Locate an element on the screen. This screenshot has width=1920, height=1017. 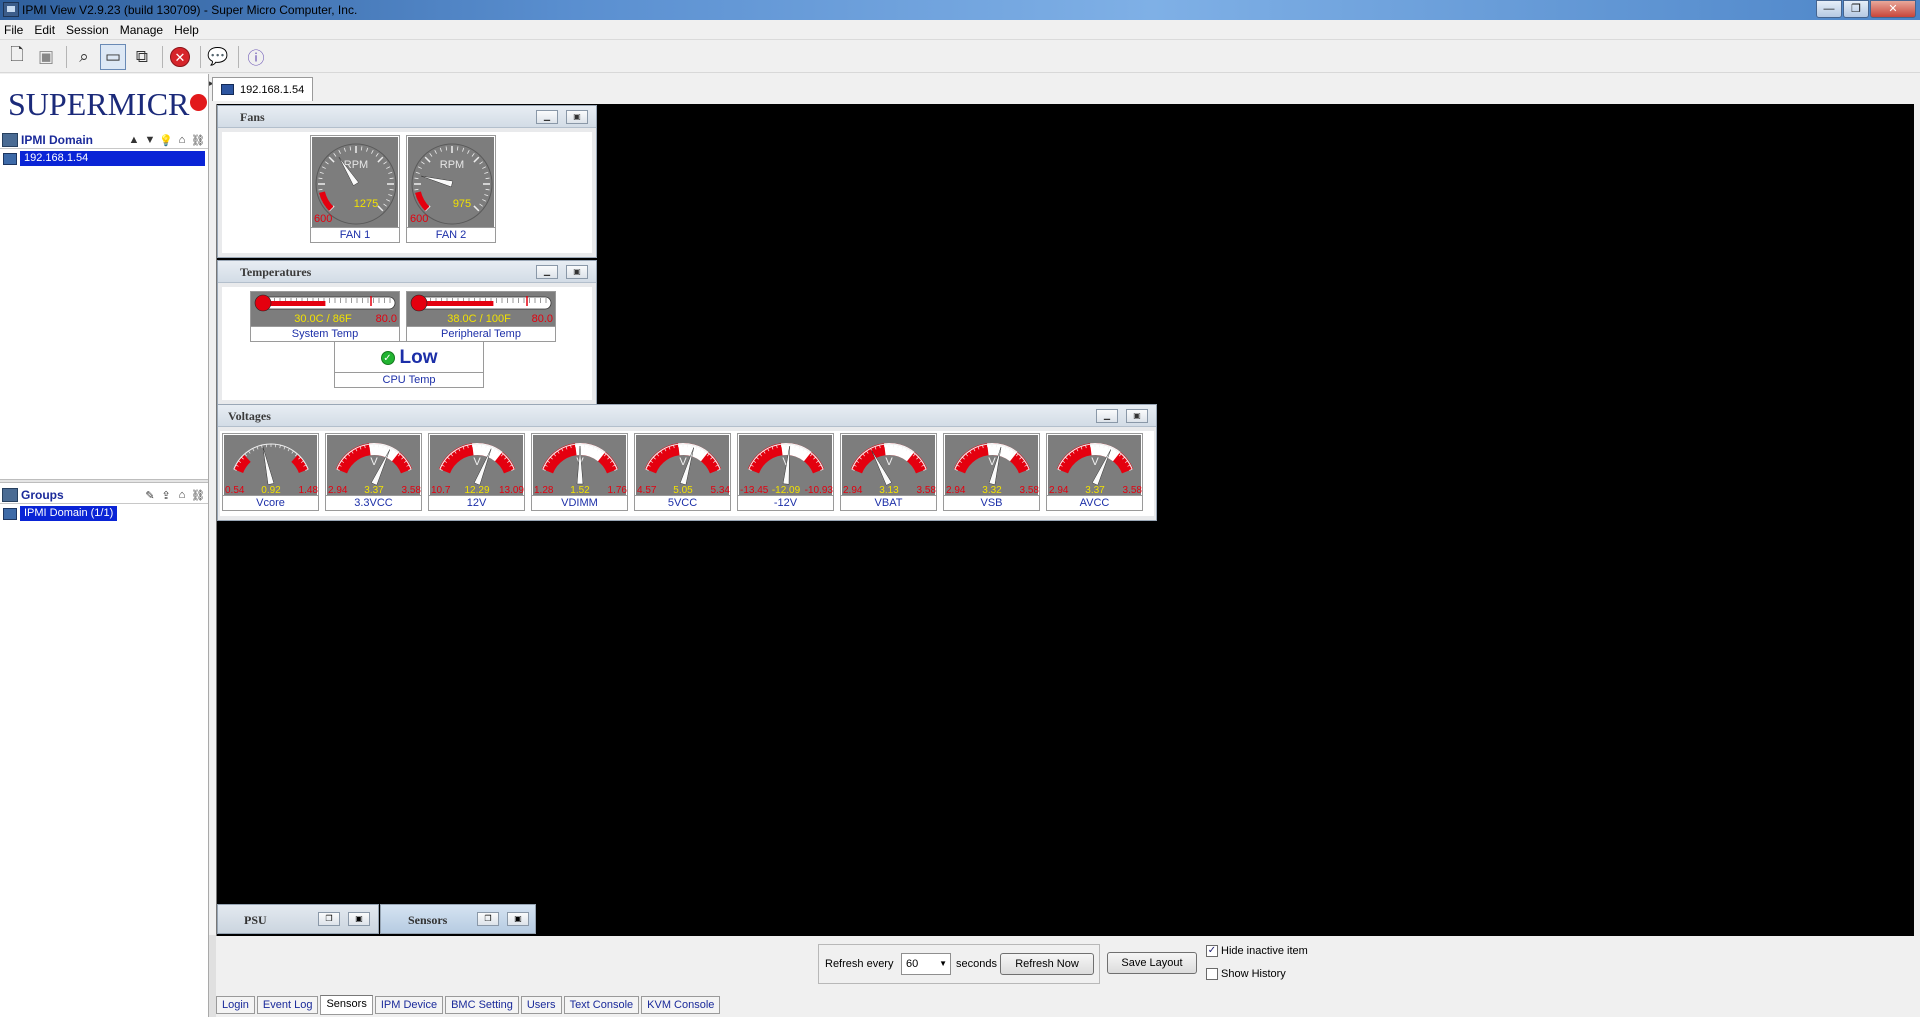
show-history-checkbox: Show History is located at coordinates (1246, 974).